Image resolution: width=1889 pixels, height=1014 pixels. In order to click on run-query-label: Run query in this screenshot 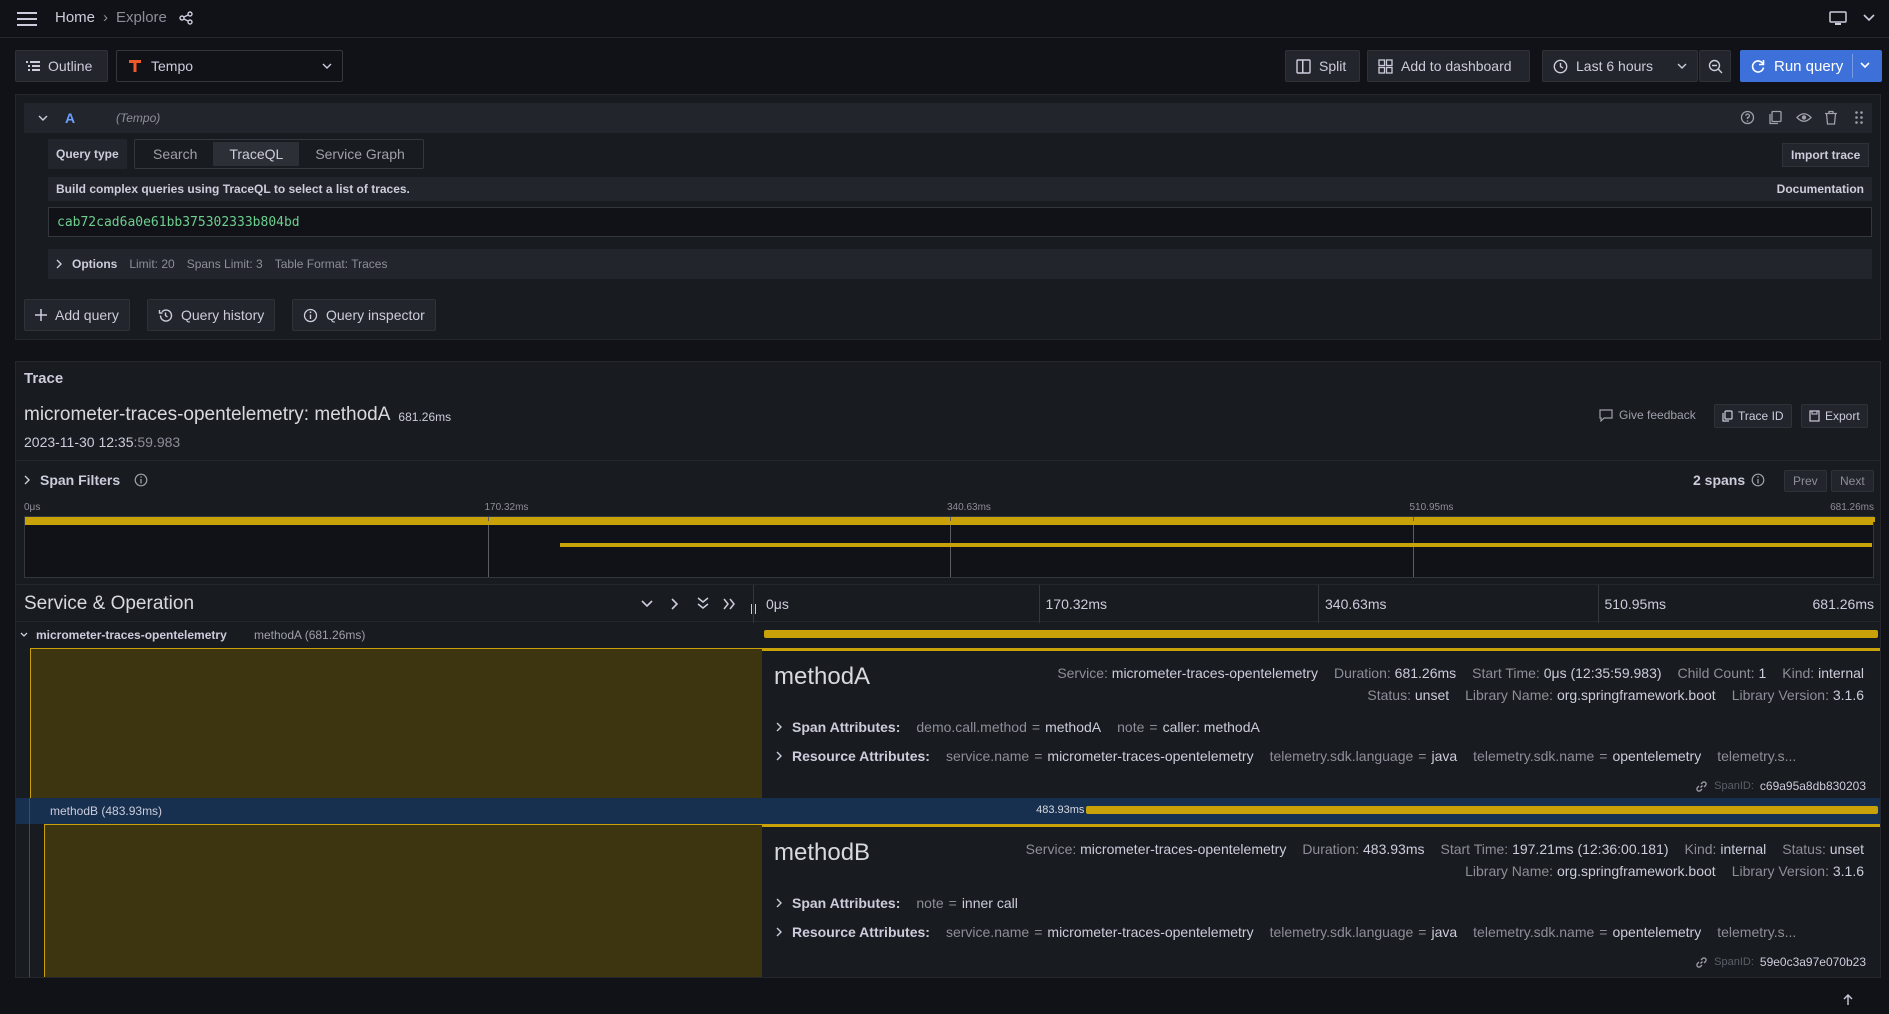, I will do `click(1809, 66)`.